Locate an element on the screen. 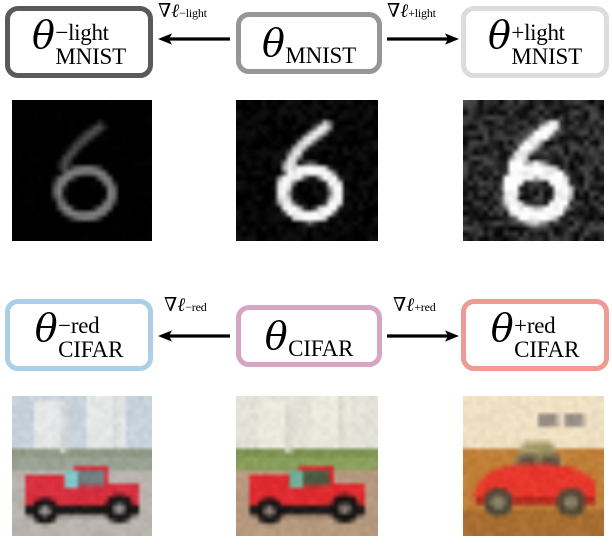 The image size is (612, 546). sample-image-mnist-neg is located at coordinates (82, 170).